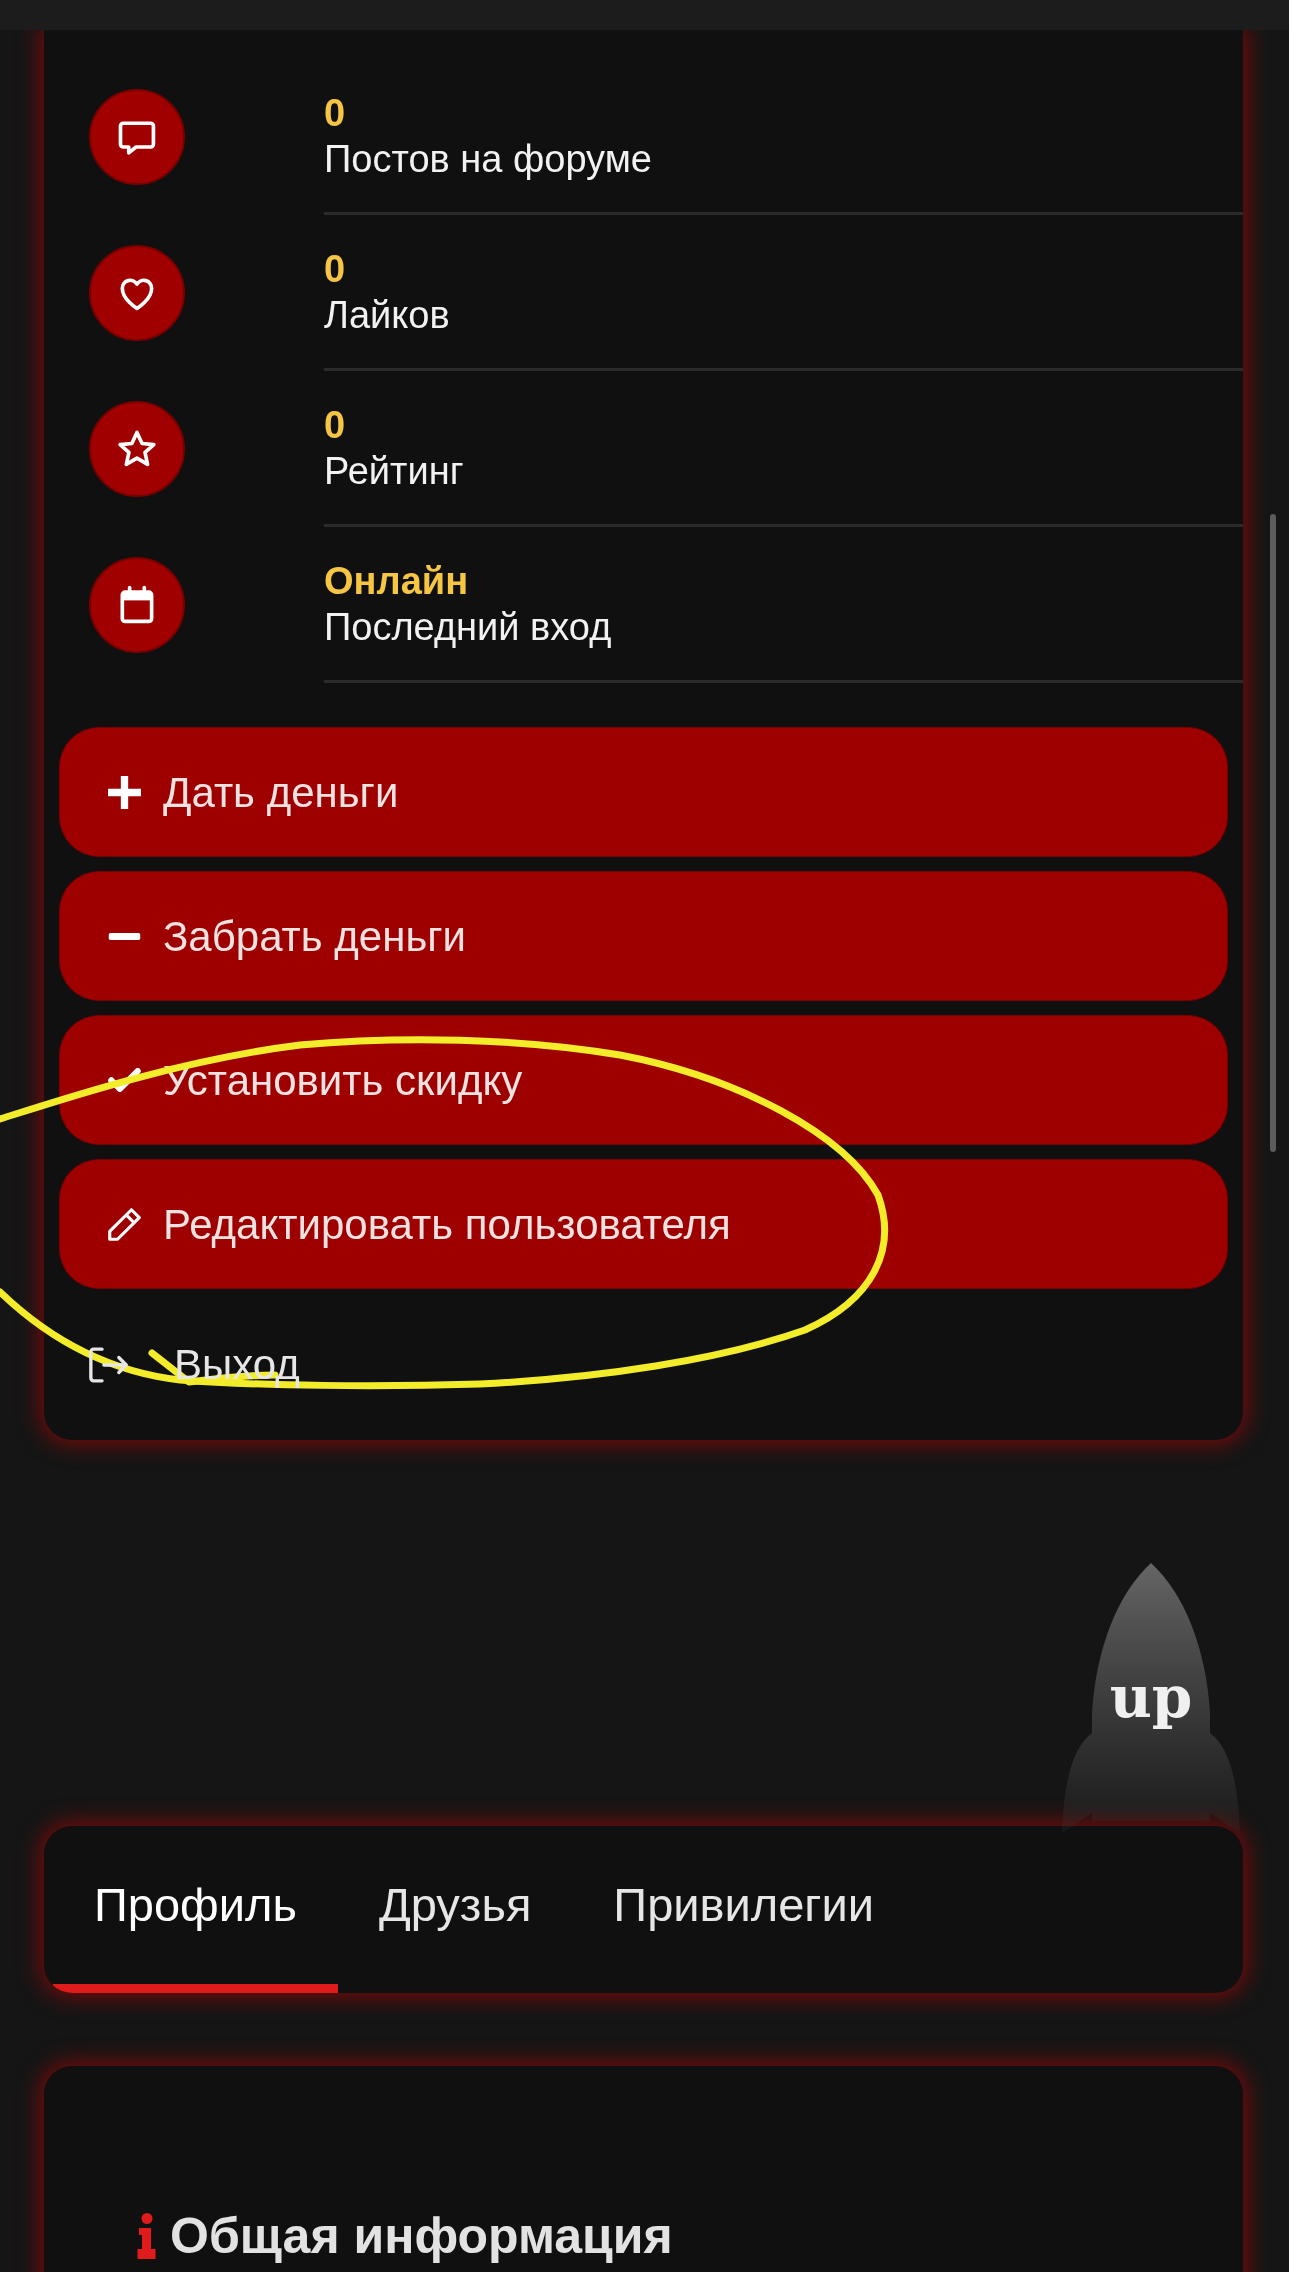 Image resolution: width=1289 pixels, height=2272 pixels. What do you see at coordinates (643, 1224) in the screenshot?
I see `edit-user-button: Редактировать пользователя` at bounding box center [643, 1224].